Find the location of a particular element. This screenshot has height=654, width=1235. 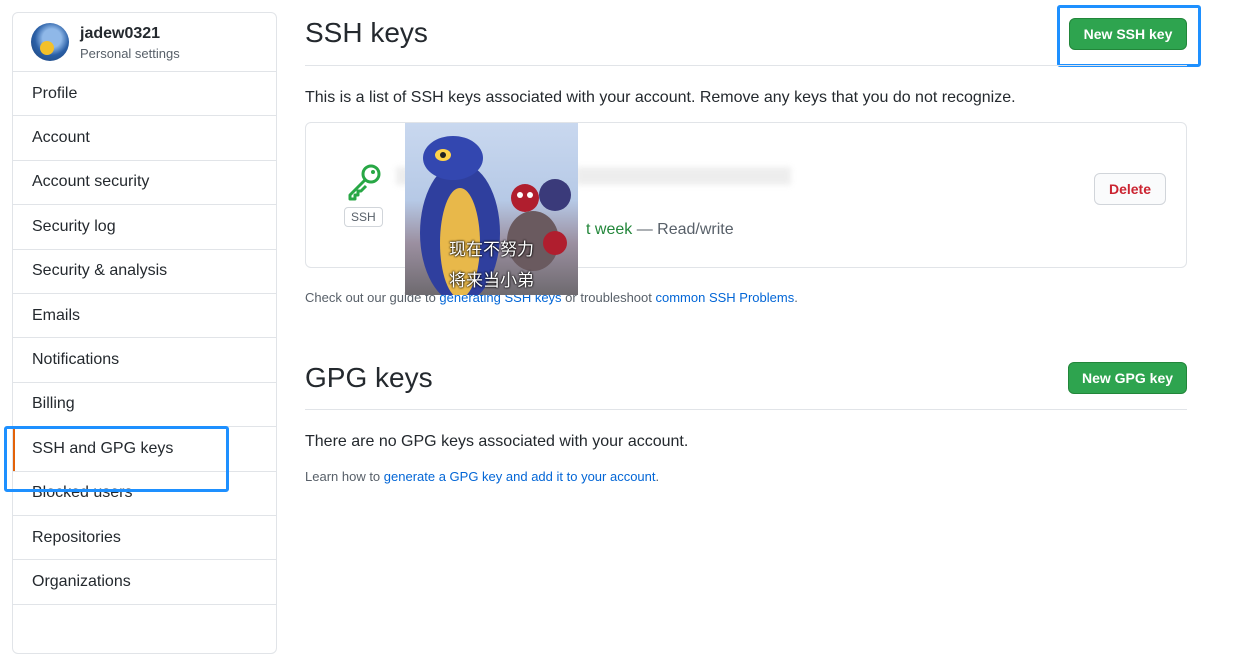

sidebar-item-label: Security & analysis is located at coordinates (100, 271).